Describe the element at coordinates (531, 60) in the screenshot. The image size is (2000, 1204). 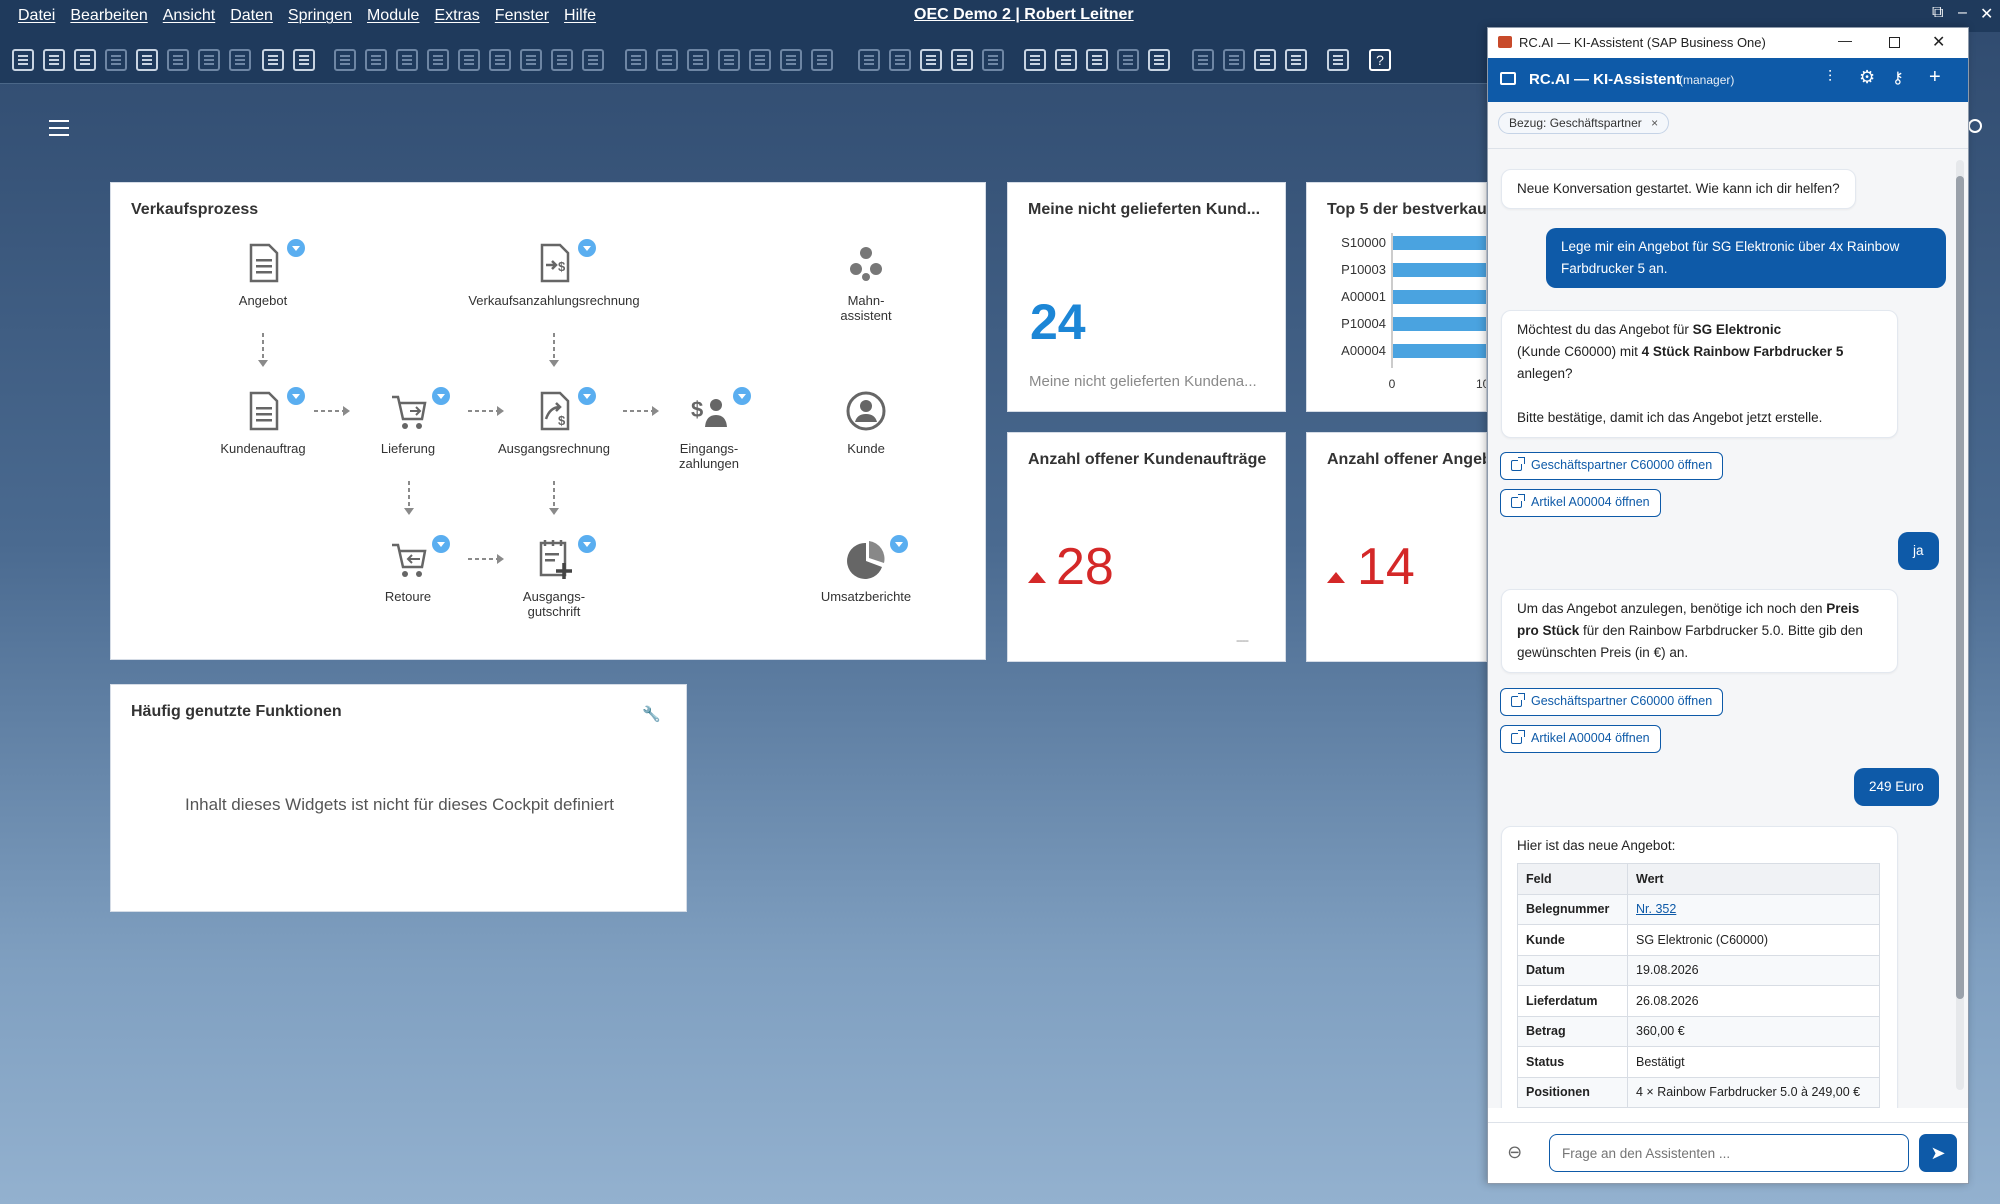
I see `refresh-icon` at that location.